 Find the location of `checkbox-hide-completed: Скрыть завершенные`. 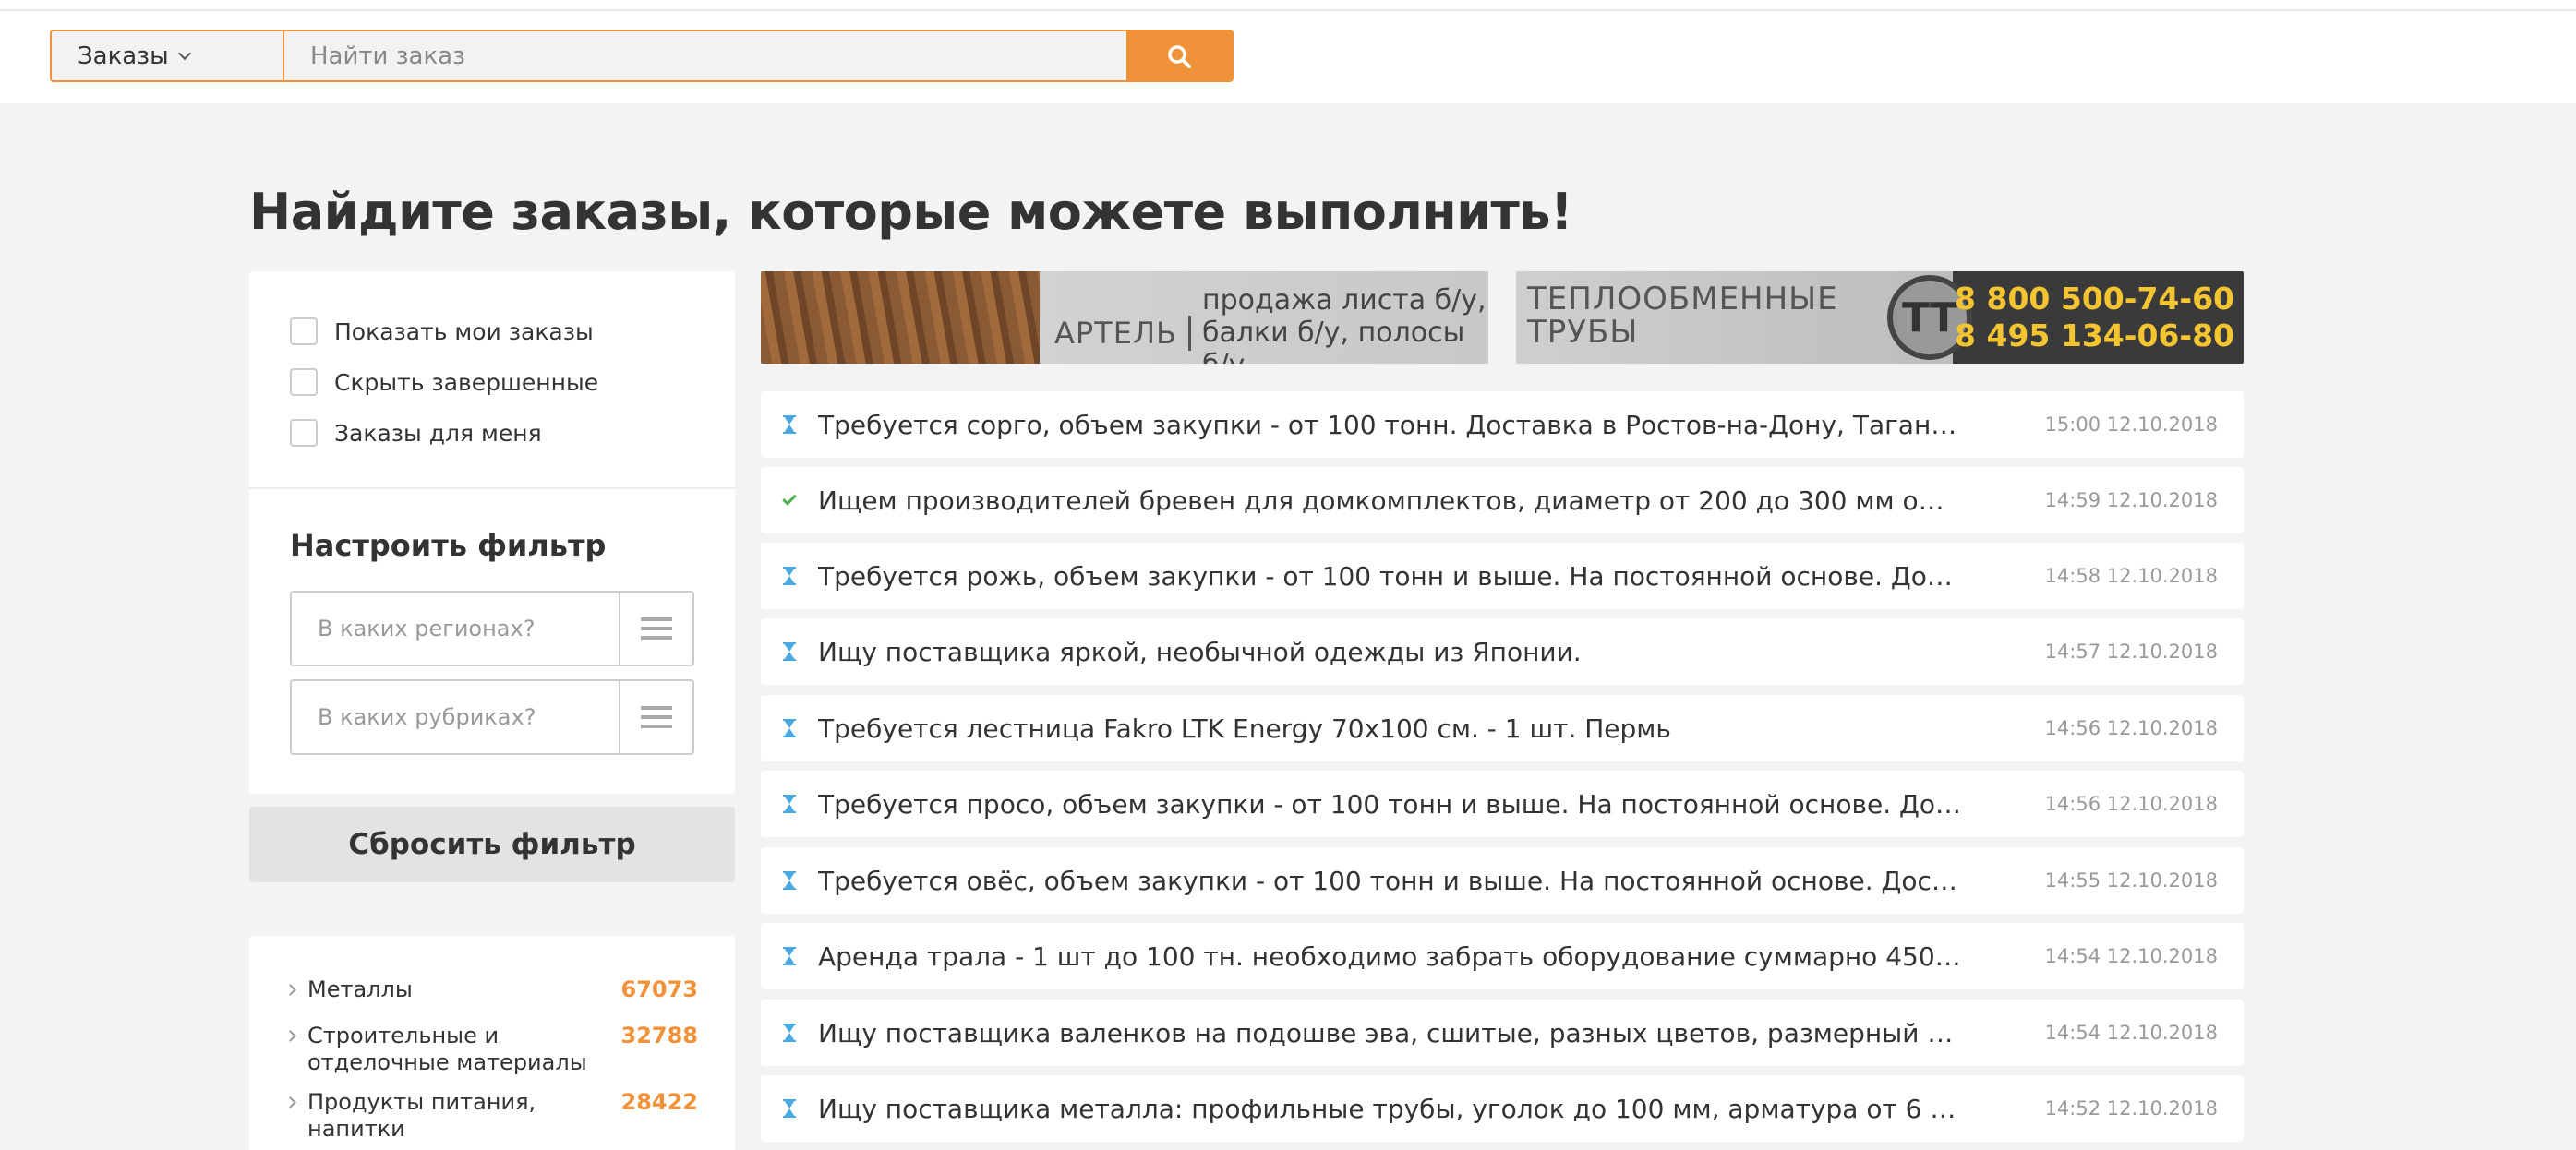

checkbox-hide-completed: Скрыть завершенные is located at coordinates (444, 382).